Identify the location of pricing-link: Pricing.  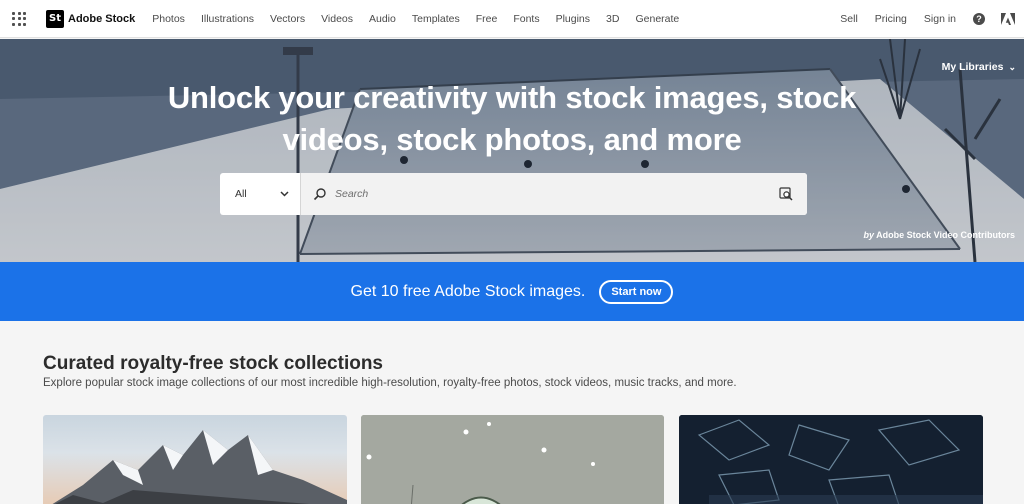
(891, 19).